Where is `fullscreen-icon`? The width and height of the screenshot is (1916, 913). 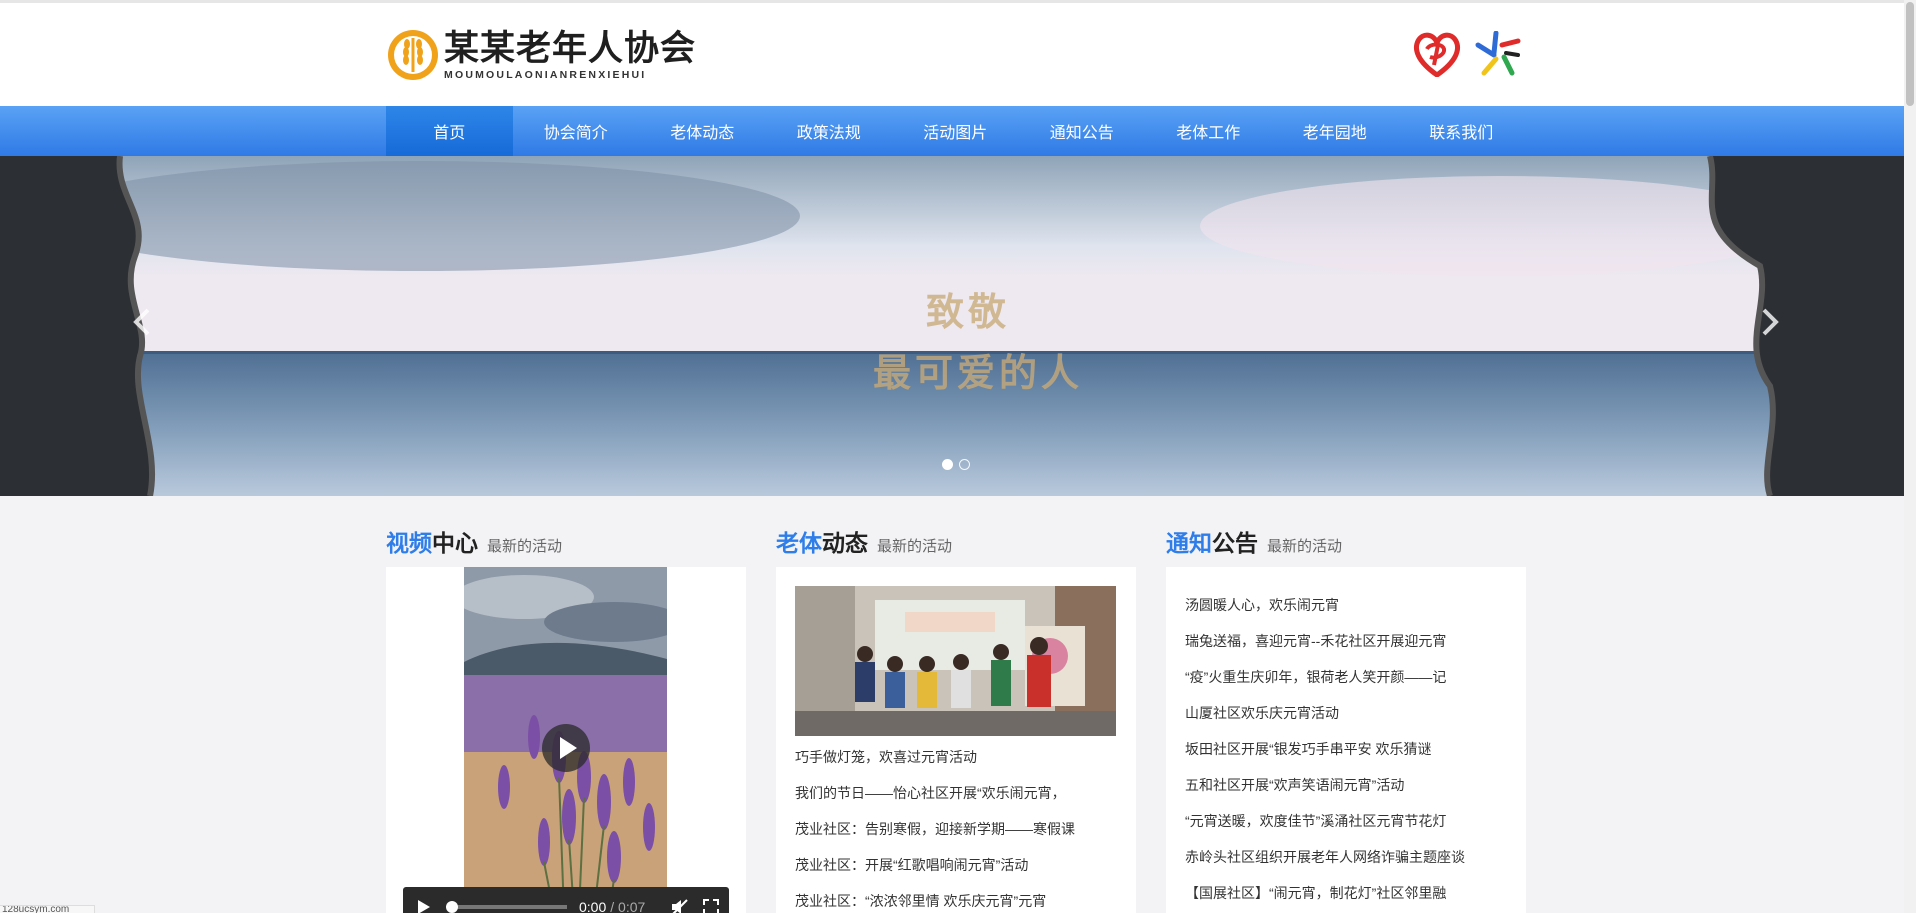
fullscreen-icon is located at coordinates (711, 906).